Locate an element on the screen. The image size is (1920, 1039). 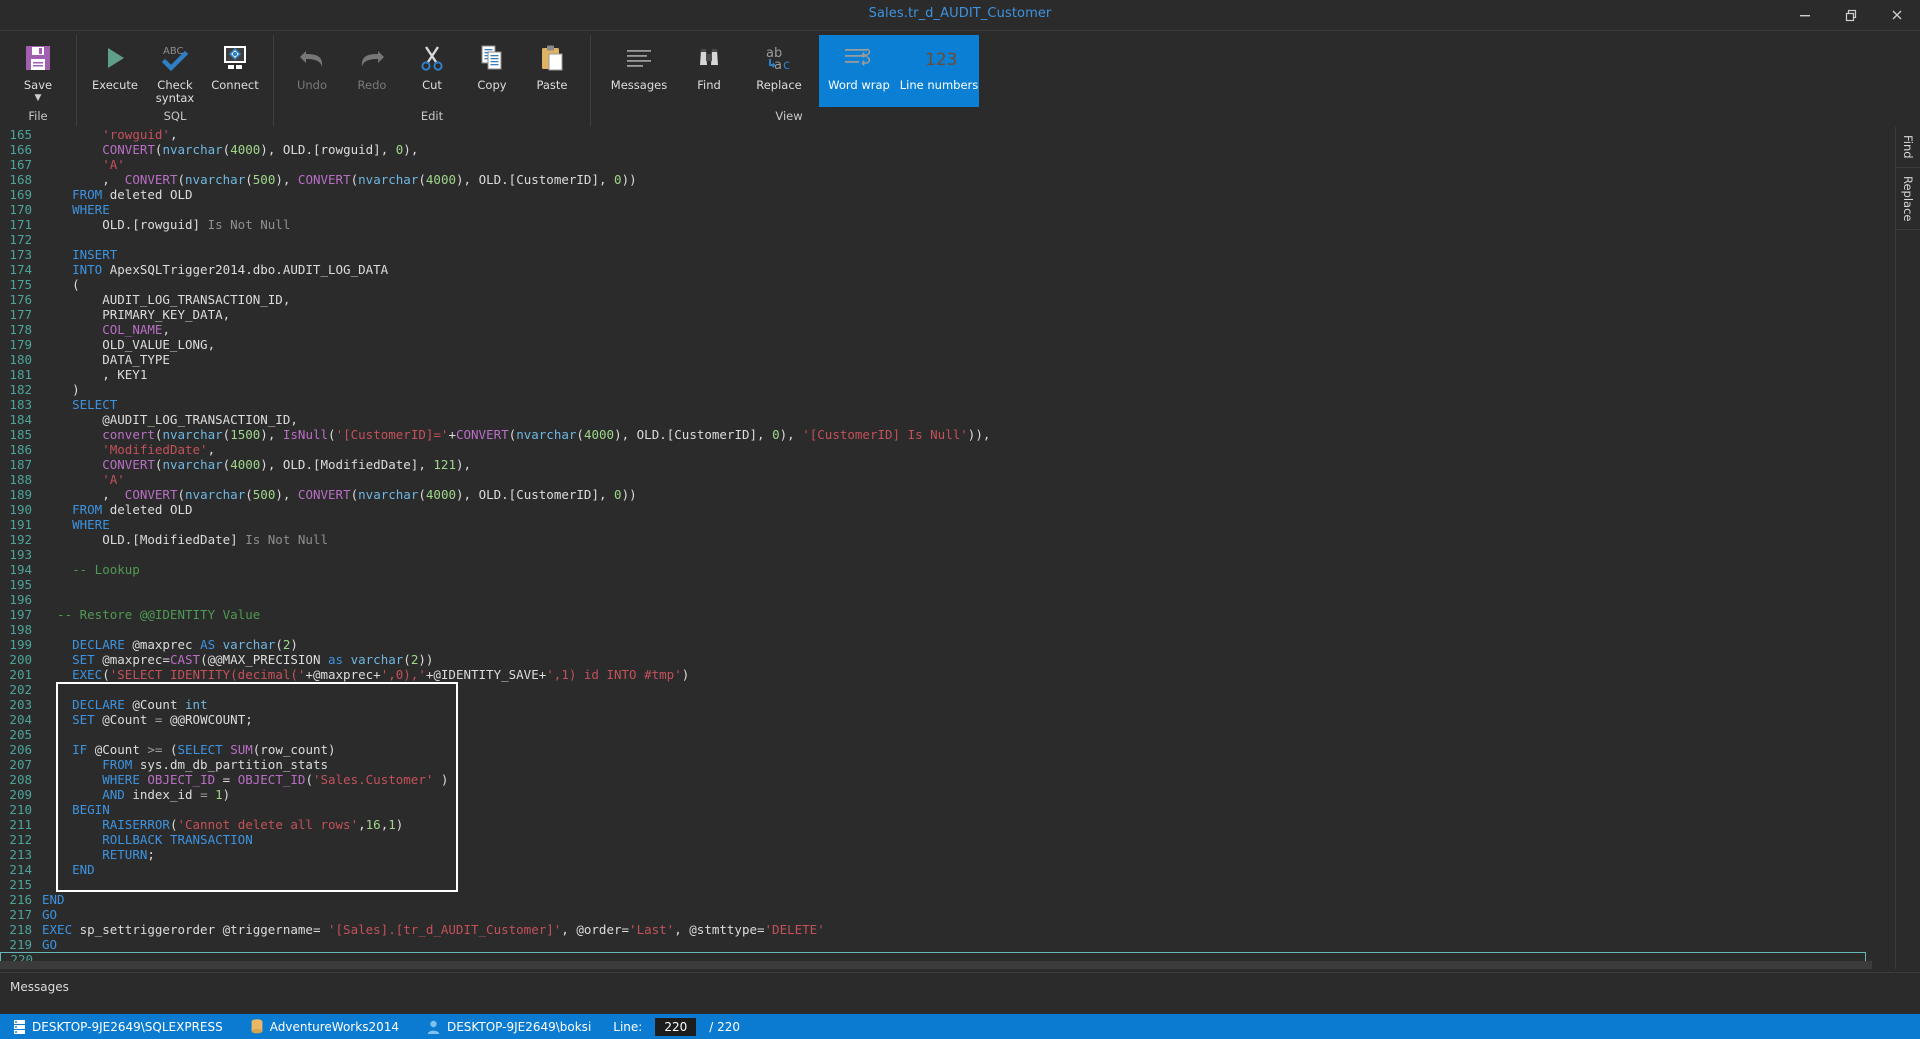
code-line: 203 DECLARE @Count int is located at coordinates (936, 704).